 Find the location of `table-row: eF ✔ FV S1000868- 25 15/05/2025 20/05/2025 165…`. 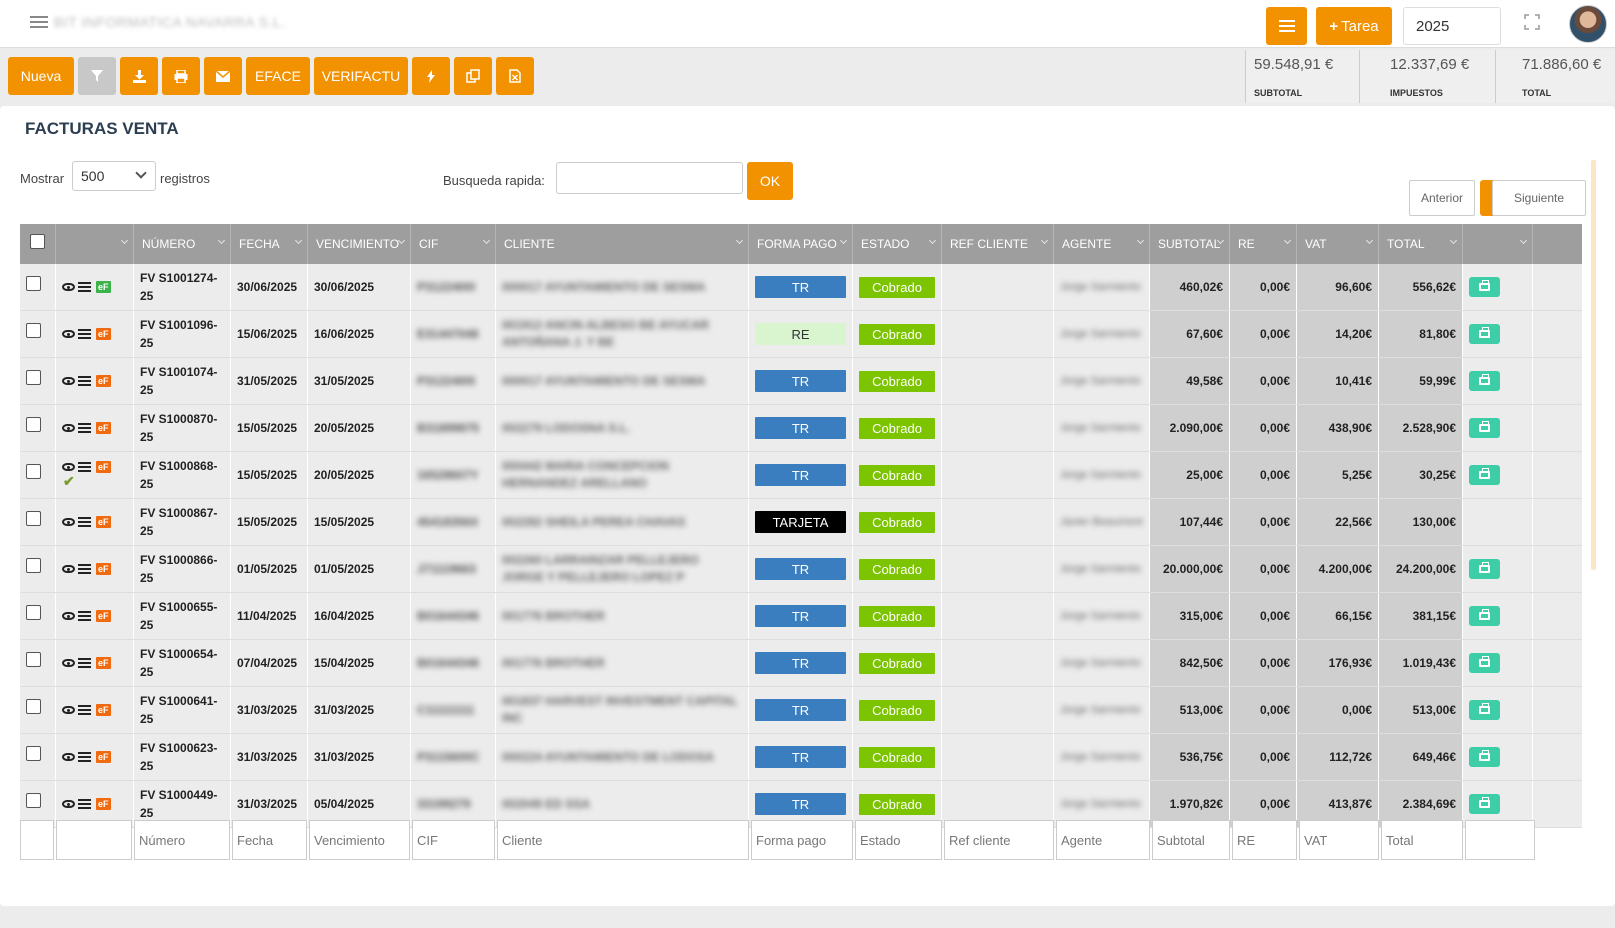

table-row: eF ✔ FV S1000868- 25 15/05/2025 20/05/2025 165… is located at coordinates (801, 475).